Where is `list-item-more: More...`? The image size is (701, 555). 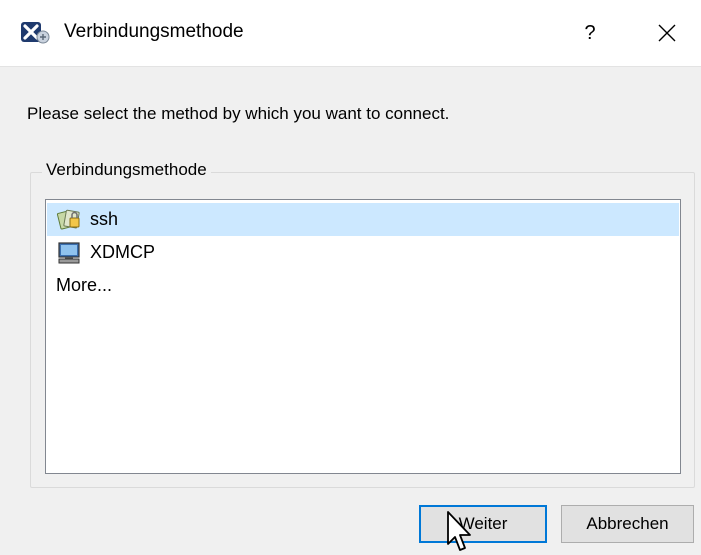
list-item-more: More... is located at coordinates (363, 285).